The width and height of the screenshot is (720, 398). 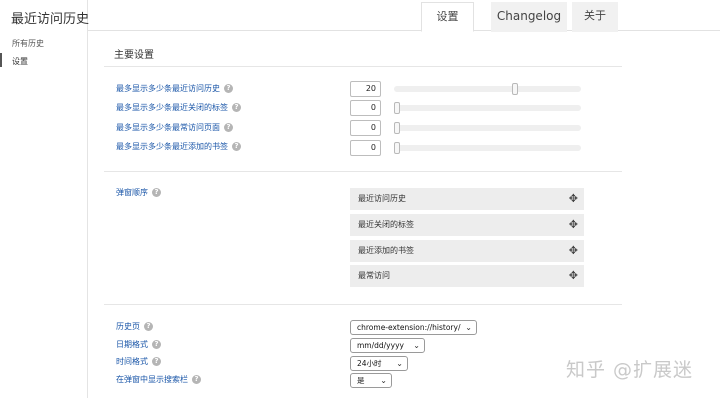 What do you see at coordinates (168, 88) in the screenshot?
I see `history-count-text: 最多显示多少条最近访问历史` at bounding box center [168, 88].